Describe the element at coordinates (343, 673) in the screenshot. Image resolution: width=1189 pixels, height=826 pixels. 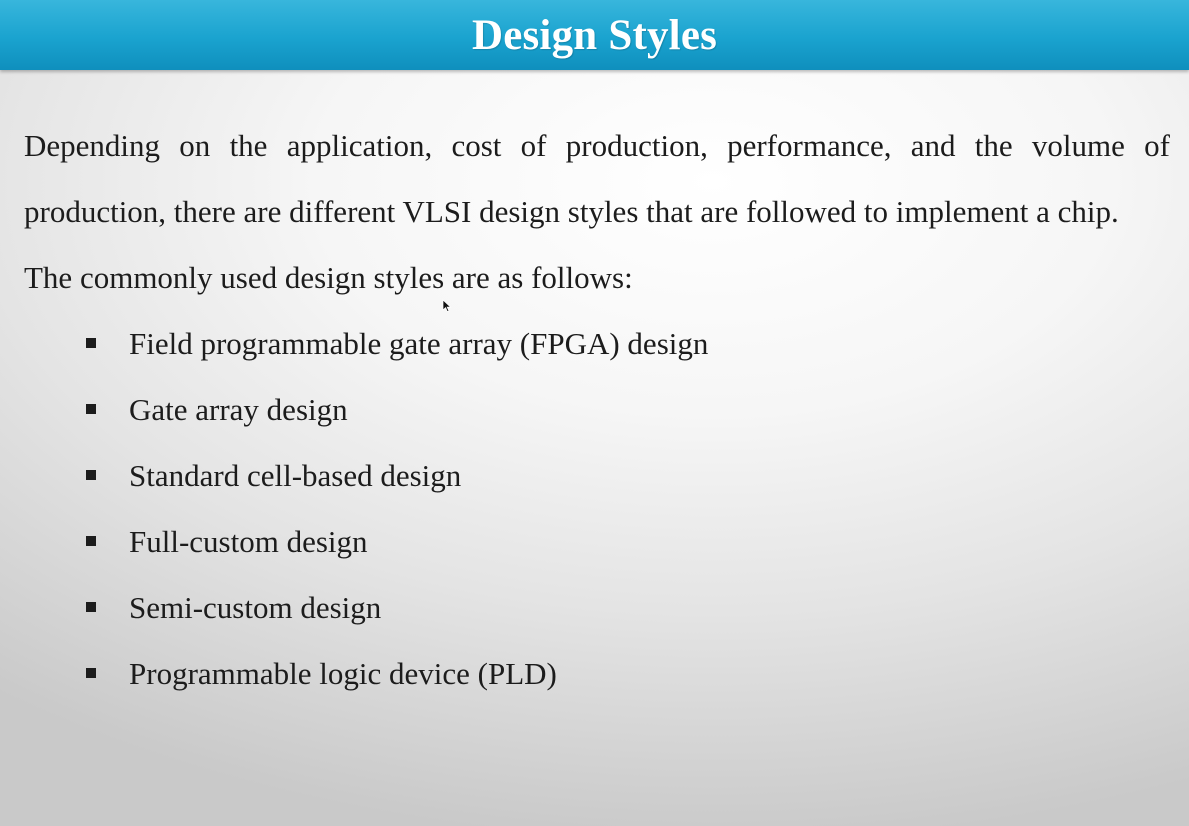
I see `list-item-label: Programmable logic device (PLD)` at that location.